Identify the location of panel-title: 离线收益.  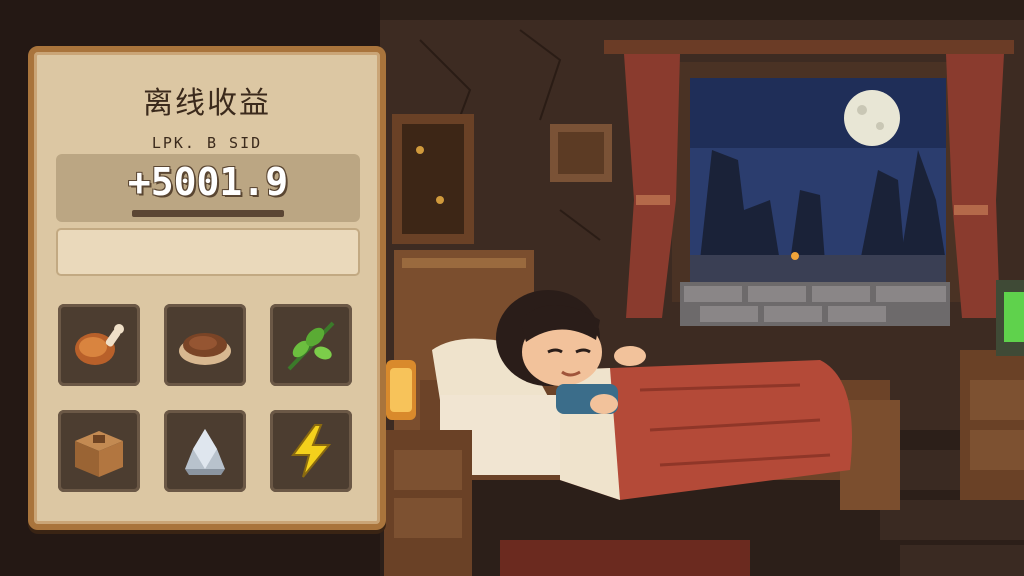
(207, 103).